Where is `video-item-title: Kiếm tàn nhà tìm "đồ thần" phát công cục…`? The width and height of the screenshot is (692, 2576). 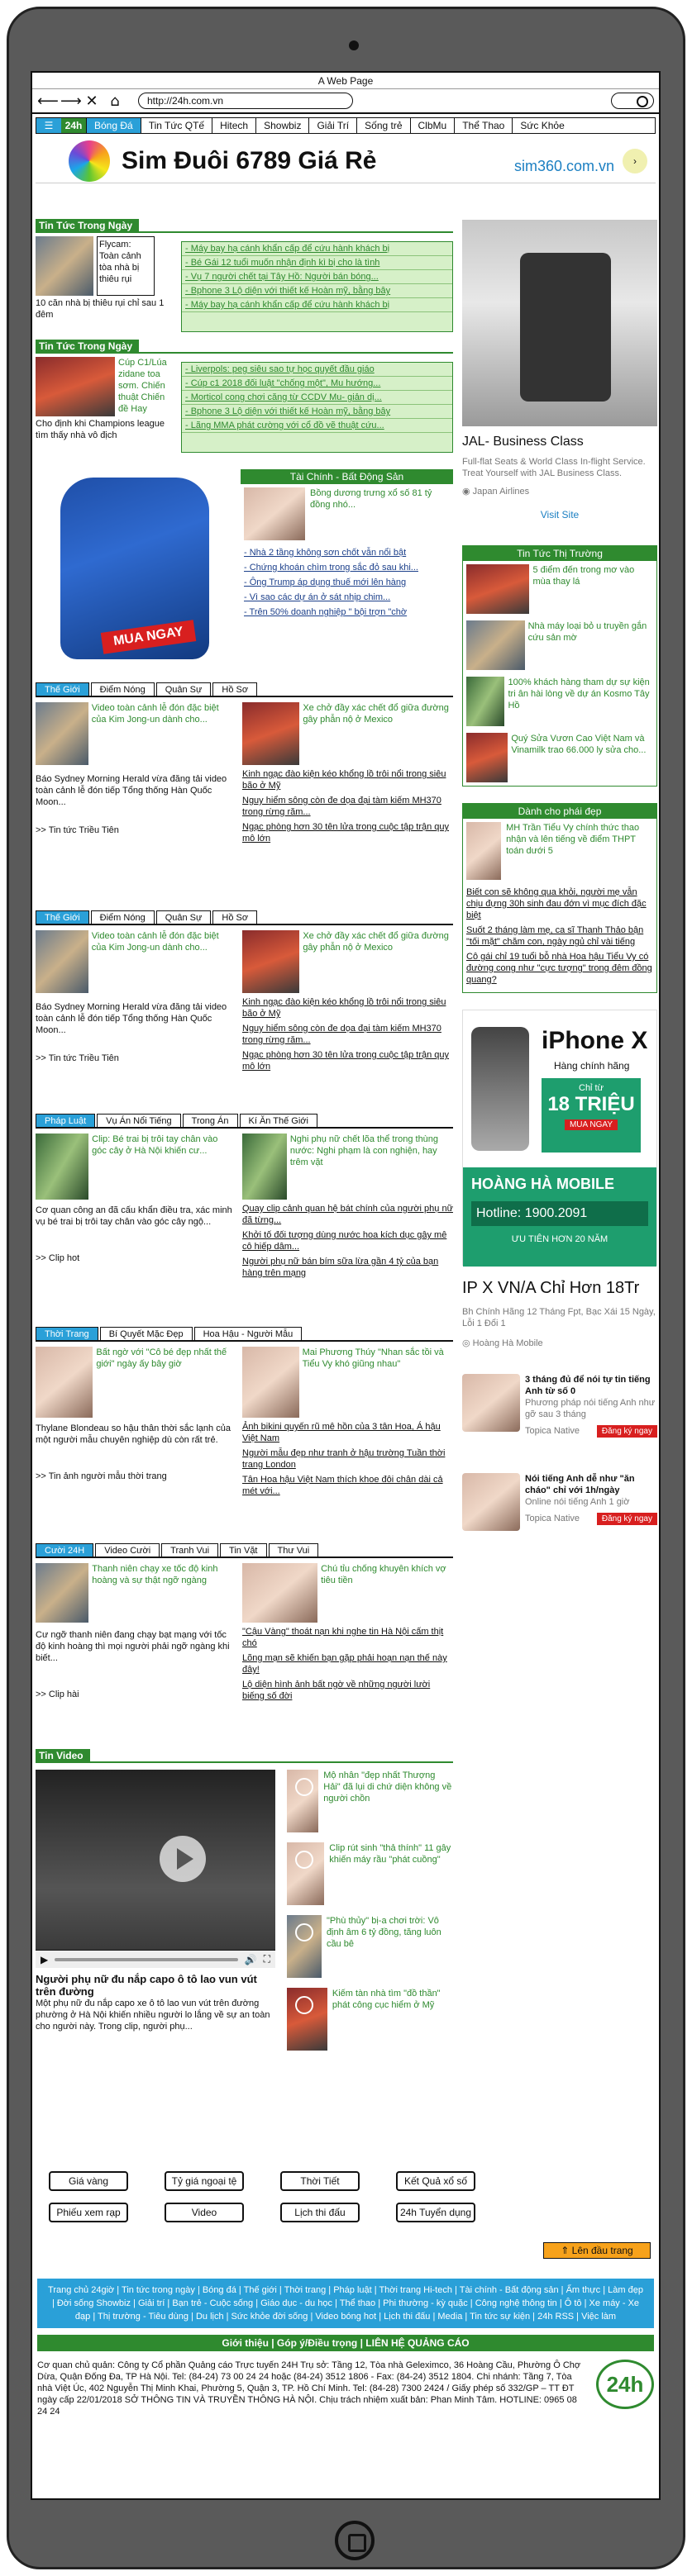
video-item-title: Kiếm tàn nhà tìm "đồ thần" phát công cục… is located at coordinates (392, 2022).